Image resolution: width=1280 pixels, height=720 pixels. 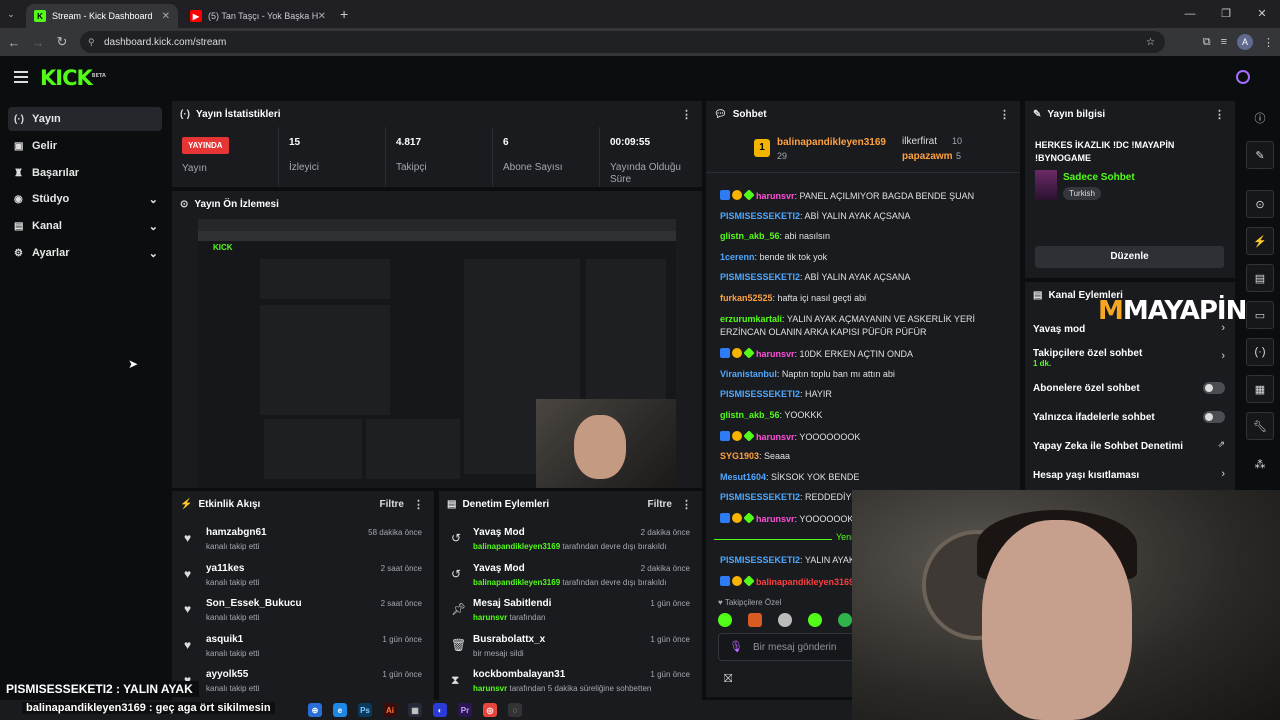 What do you see at coordinates (1260, 278) in the screenshot?
I see `document-icon: ▤` at bounding box center [1260, 278].